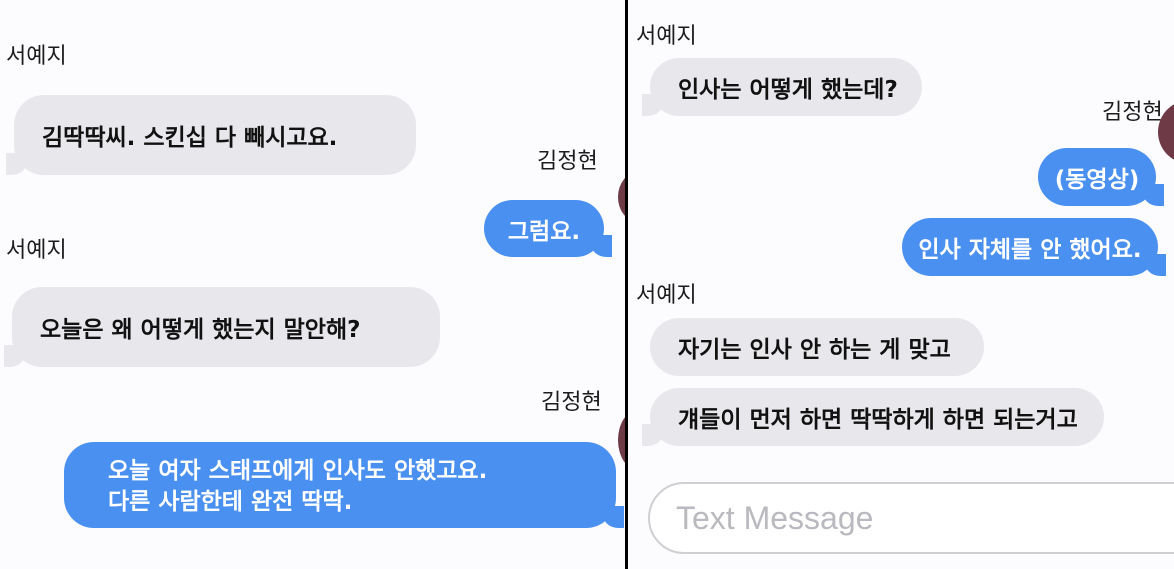  I want to click on incoming-message-bubble: 김딱딱씨. 스킨십 다 빼시고요., so click(211, 135).